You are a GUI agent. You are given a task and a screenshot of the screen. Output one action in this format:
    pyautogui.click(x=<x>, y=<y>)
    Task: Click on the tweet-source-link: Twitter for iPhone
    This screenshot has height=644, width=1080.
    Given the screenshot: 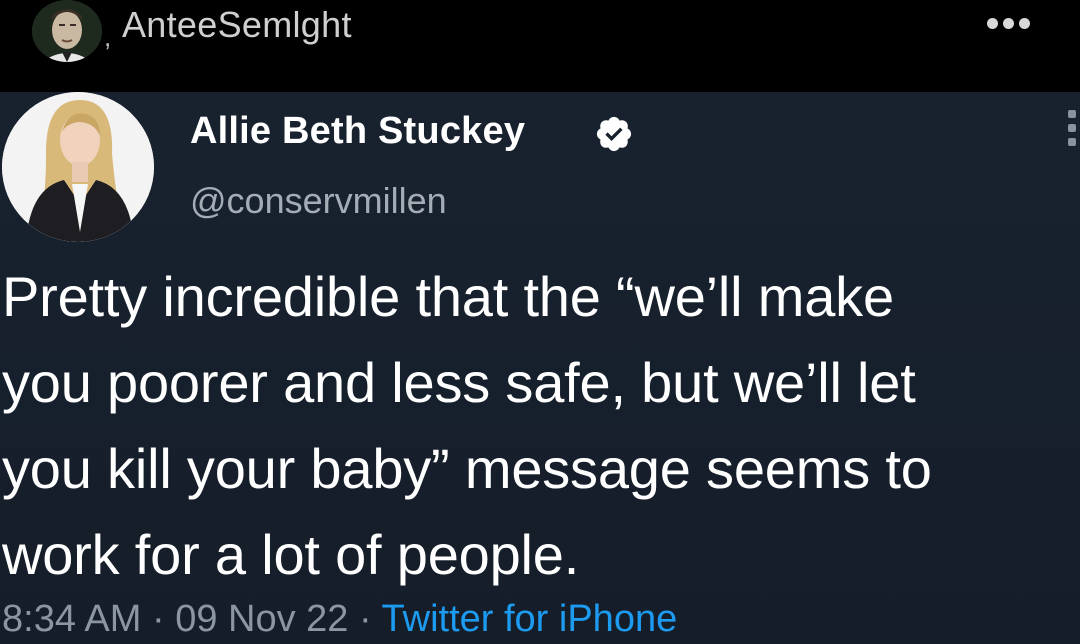 What is the action you would take?
    pyautogui.click(x=530, y=619)
    